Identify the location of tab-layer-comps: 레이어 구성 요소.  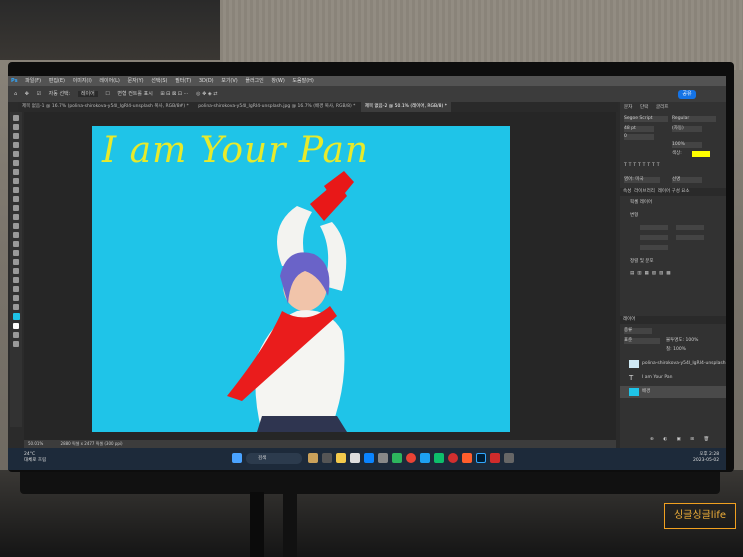
(674, 191).